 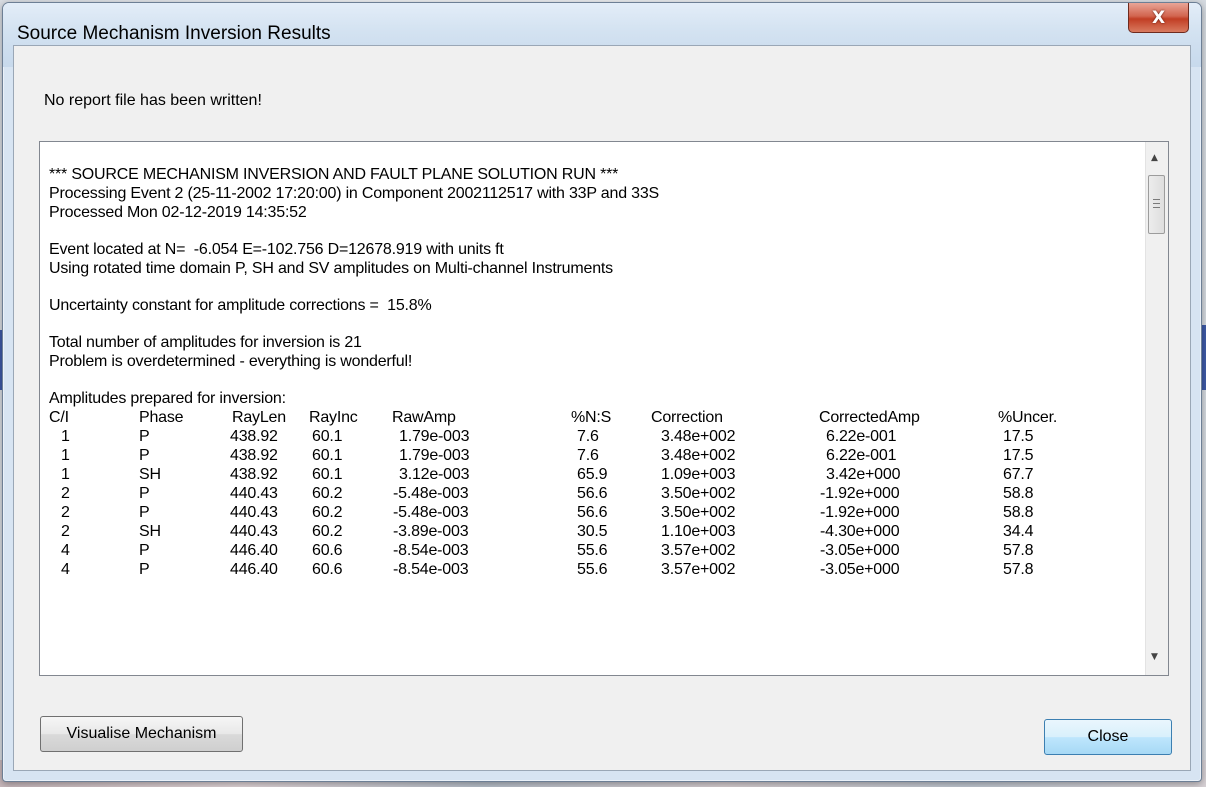 What do you see at coordinates (333, 417) in the screenshot?
I see `table-header-cell: RayInc` at bounding box center [333, 417].